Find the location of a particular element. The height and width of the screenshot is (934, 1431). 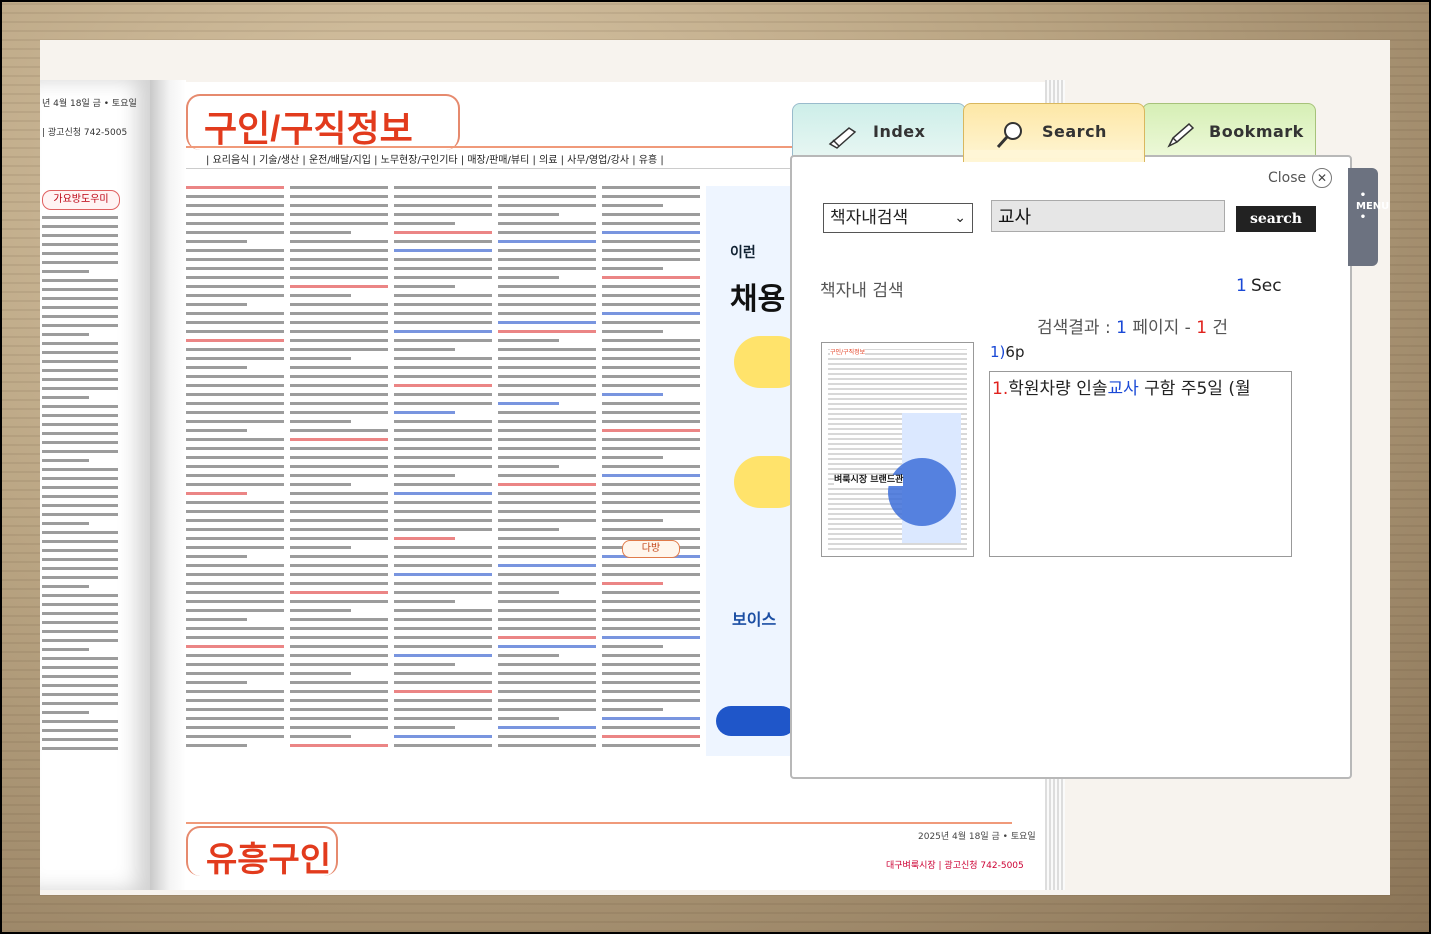

summary-page-count: 1 is located at coordinates (1121, 328).